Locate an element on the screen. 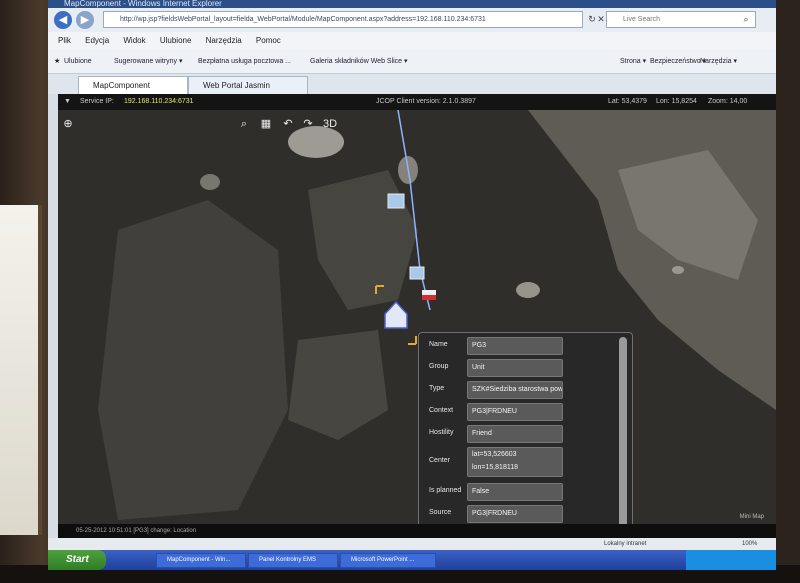 The height and width of the screenshot is (583, 800). info-row-is-planned: Is planned False is located at coordinates (519, 493).